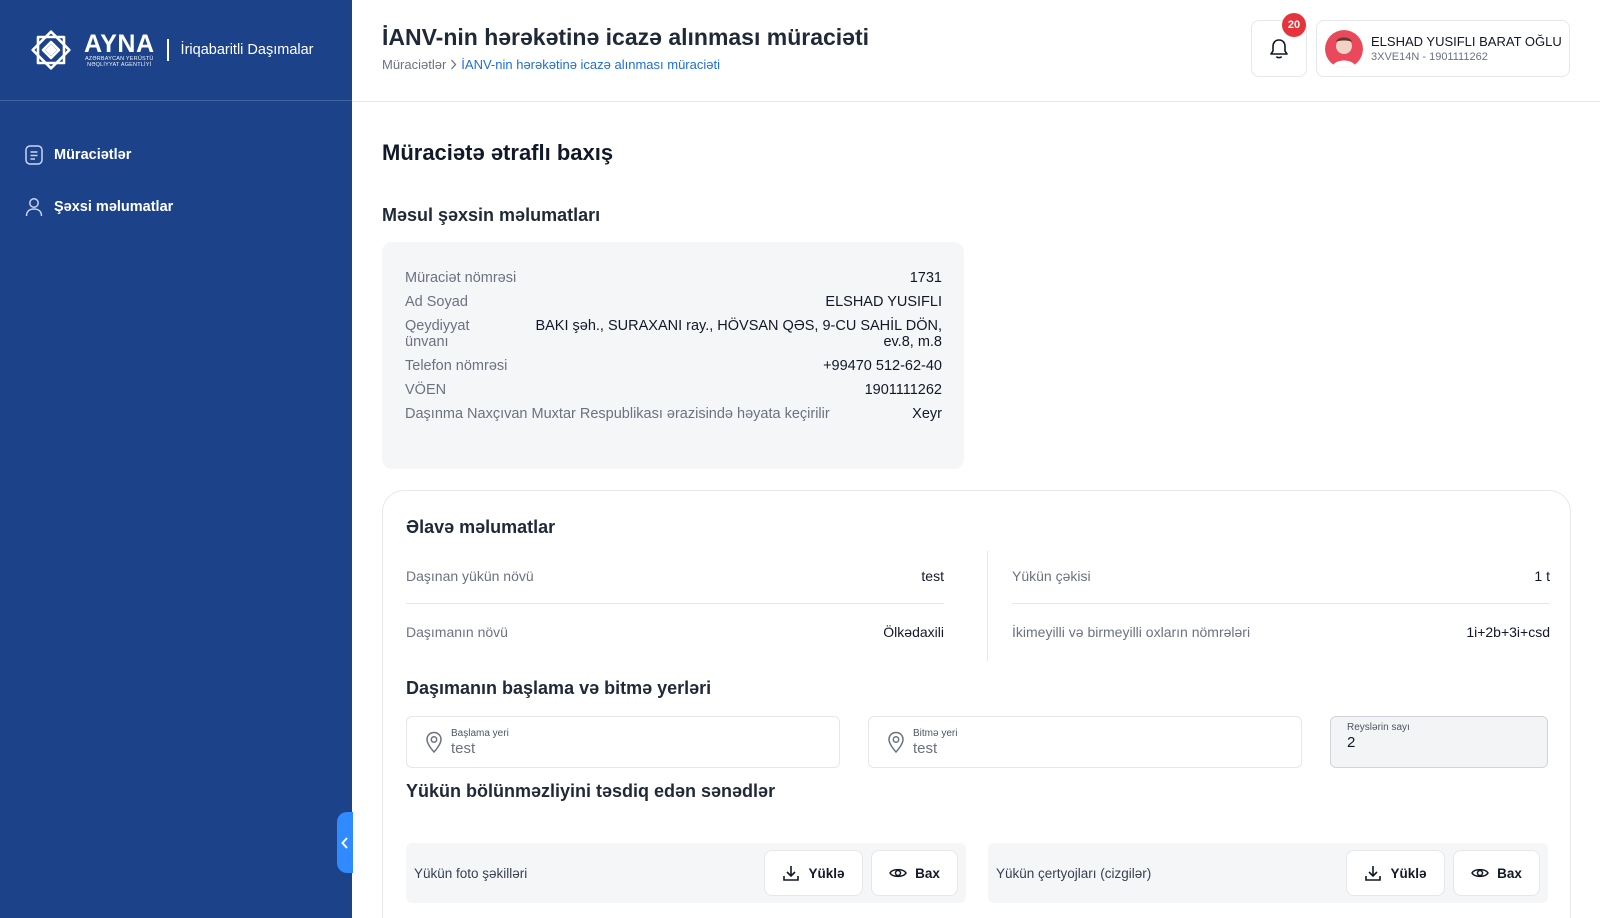 The width and height of the screenshot is (1600, 918). What do you see at coordinates (925, 748) in the screenshot?
I see `end-location-value: test` at bounding box center [925, 748].